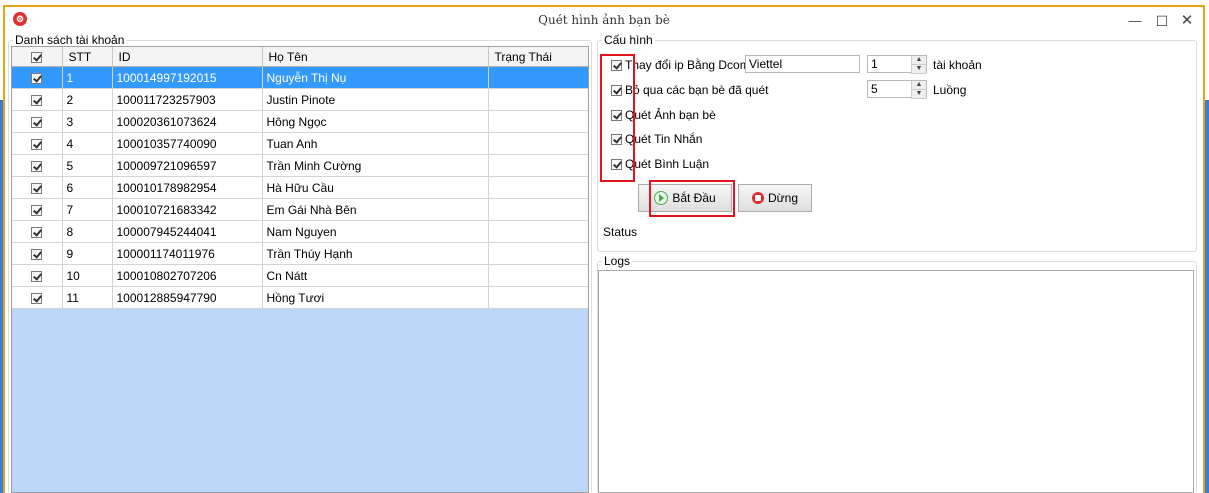 This screenshot has width=1209, height=493. What do you see at coordinates (375, 275) in the screenshot?
I see `cell-name: Cn Nátt` at bounding box center [375, 275].